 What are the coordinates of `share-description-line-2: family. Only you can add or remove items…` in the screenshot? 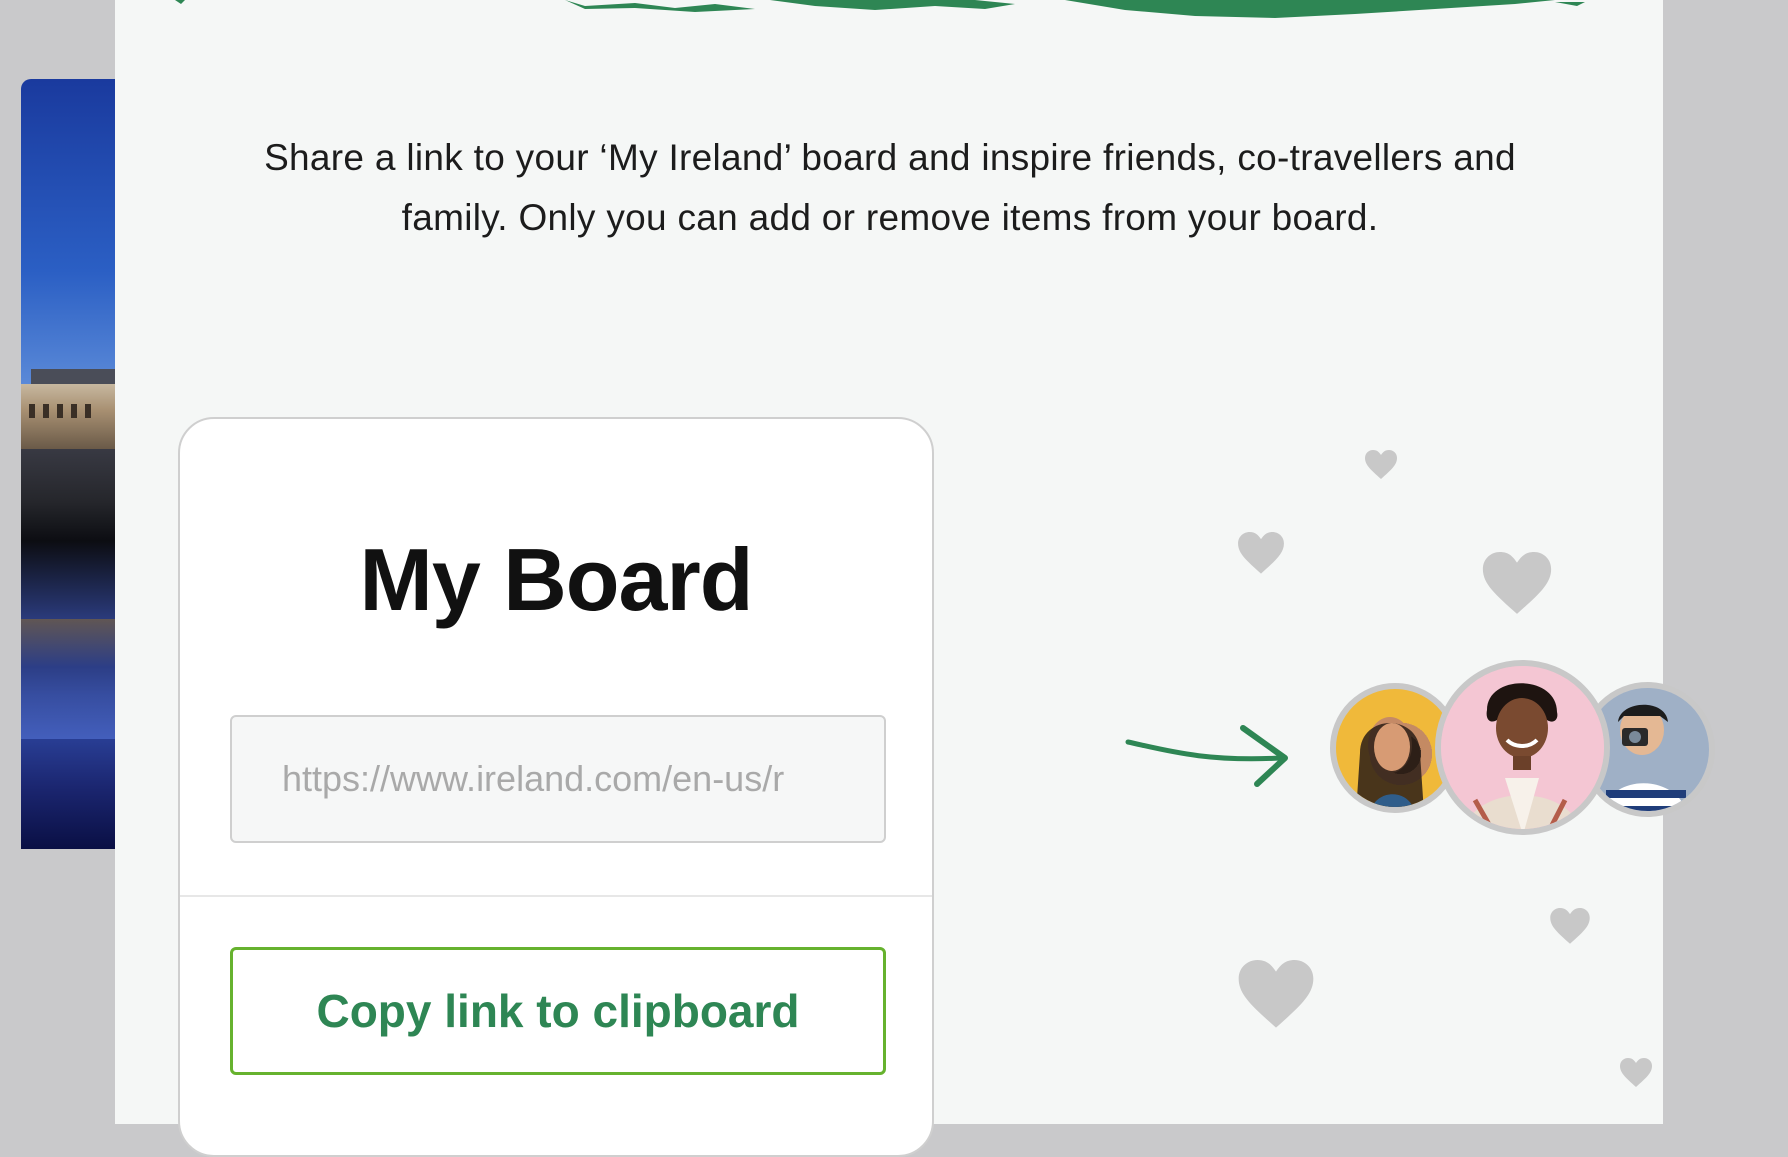 It's located at (890, 217).